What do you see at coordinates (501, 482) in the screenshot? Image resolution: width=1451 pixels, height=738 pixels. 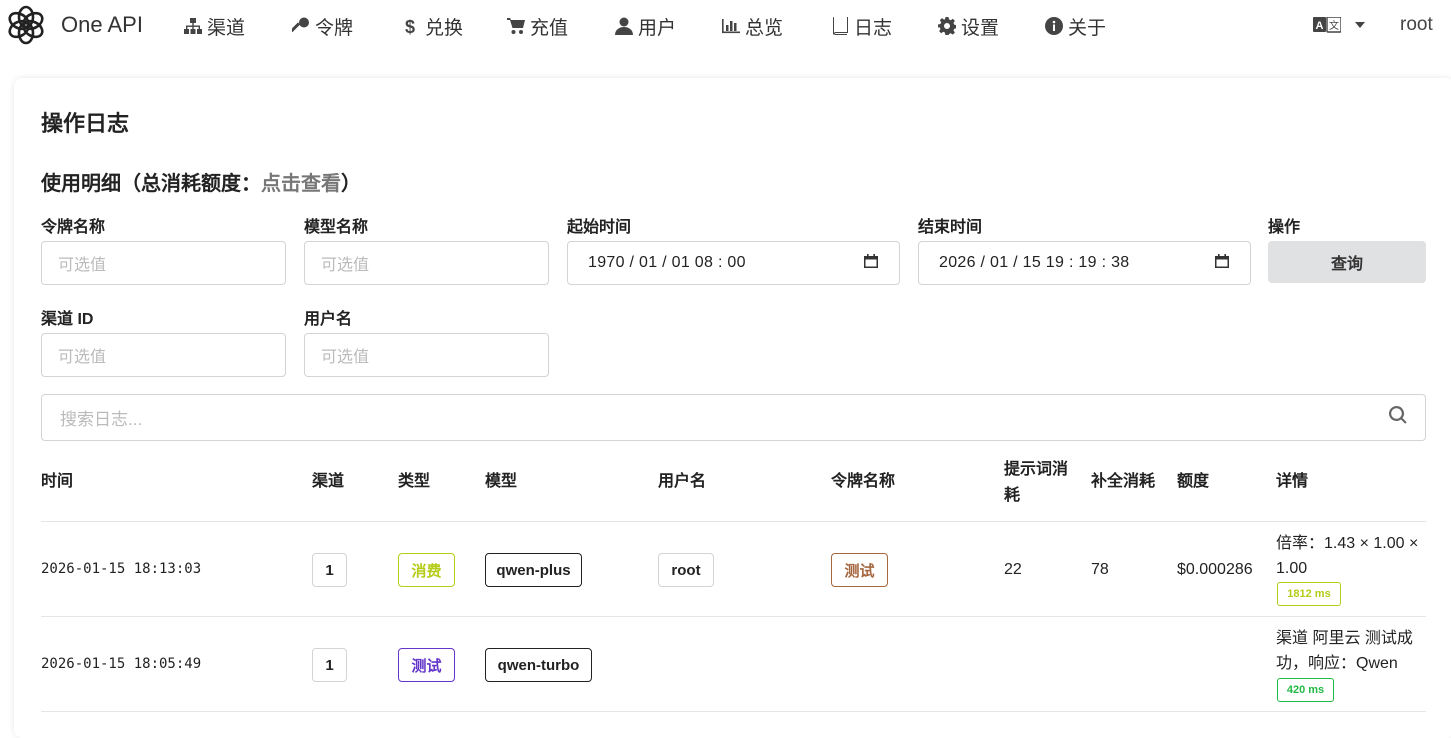 I see `col-model: 模型` at bounding box center [501, 482].